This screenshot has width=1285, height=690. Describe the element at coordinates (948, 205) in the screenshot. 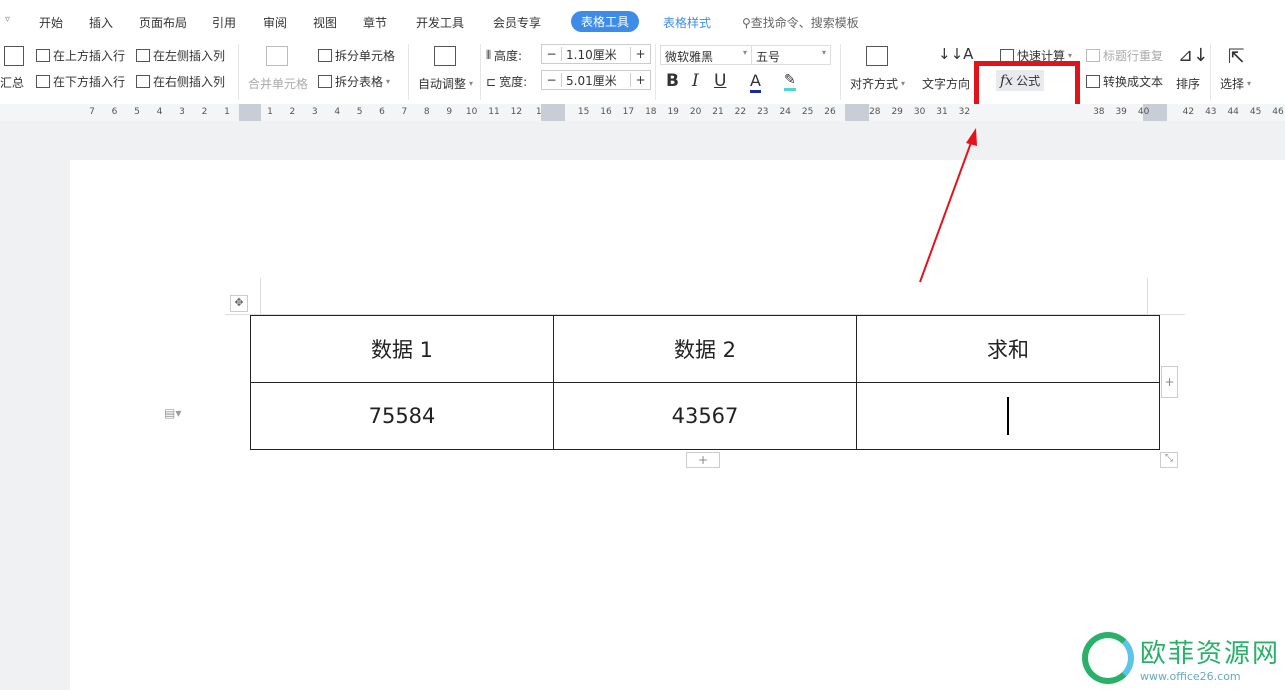

I see `annotation-arrow` at that location.